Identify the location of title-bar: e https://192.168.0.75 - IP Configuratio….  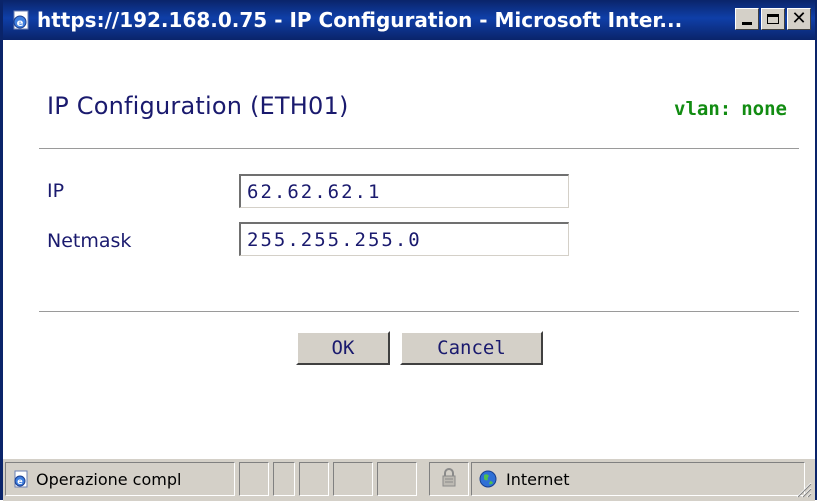
(409, 20).